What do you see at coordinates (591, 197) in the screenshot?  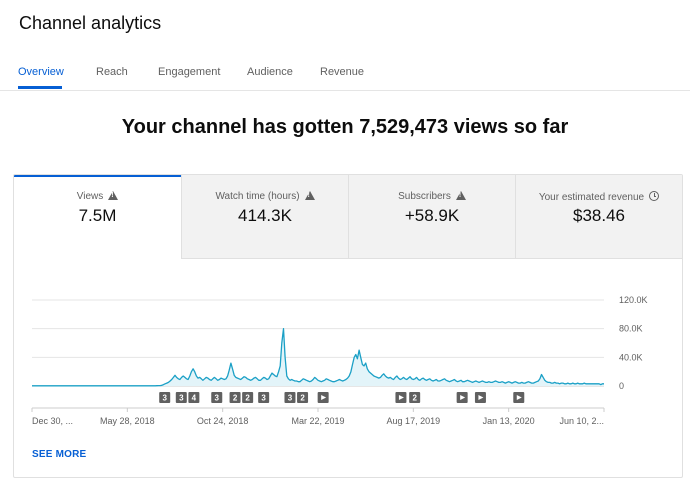 I see `metric-label-text: Your estimated revenue` at bounding box center [591, 197].